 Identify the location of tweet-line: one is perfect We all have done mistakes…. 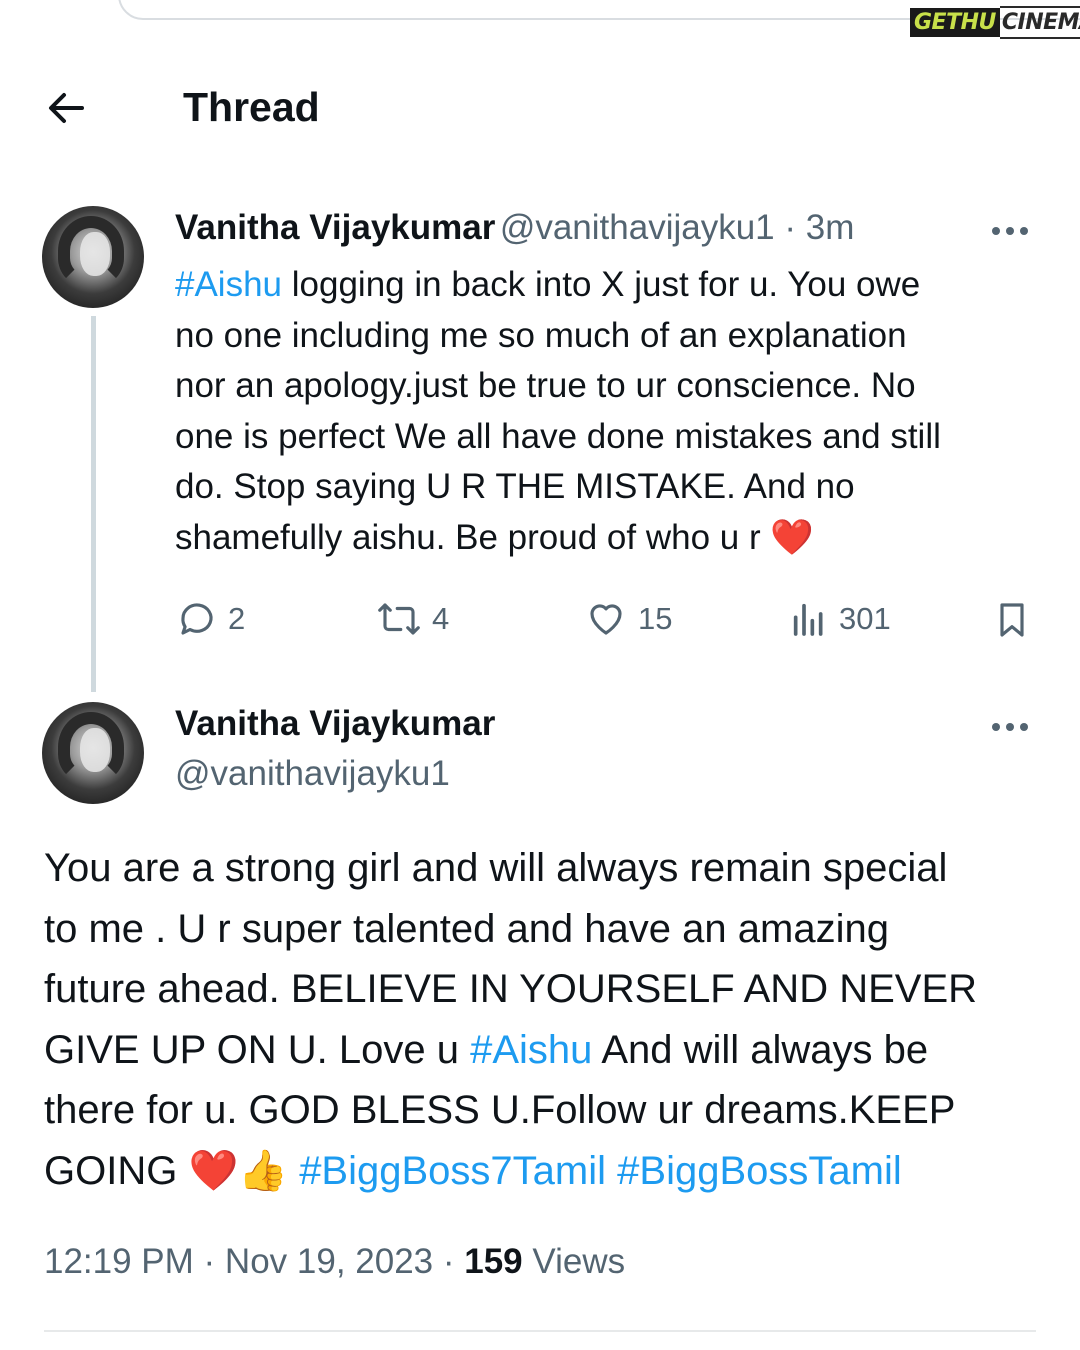
(558, 436).